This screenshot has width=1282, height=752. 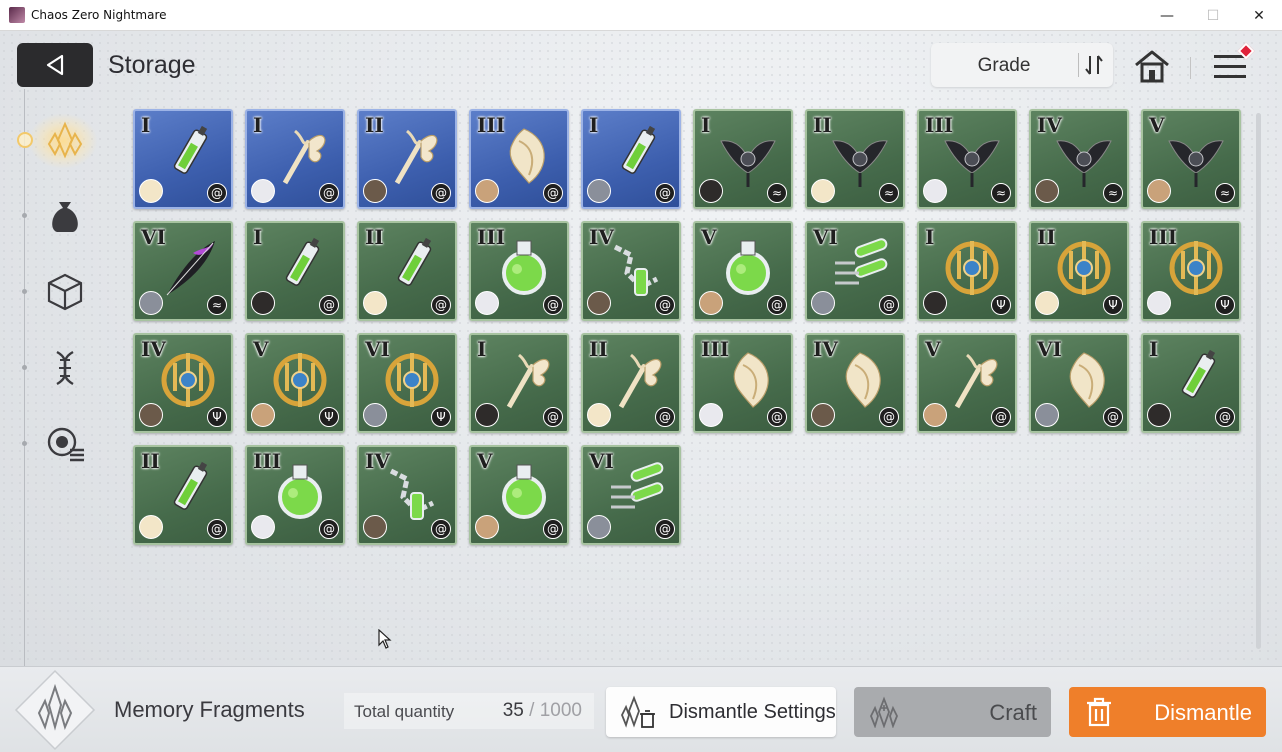 I want to click on rail-tab-cube, so click(x=65, y=292).